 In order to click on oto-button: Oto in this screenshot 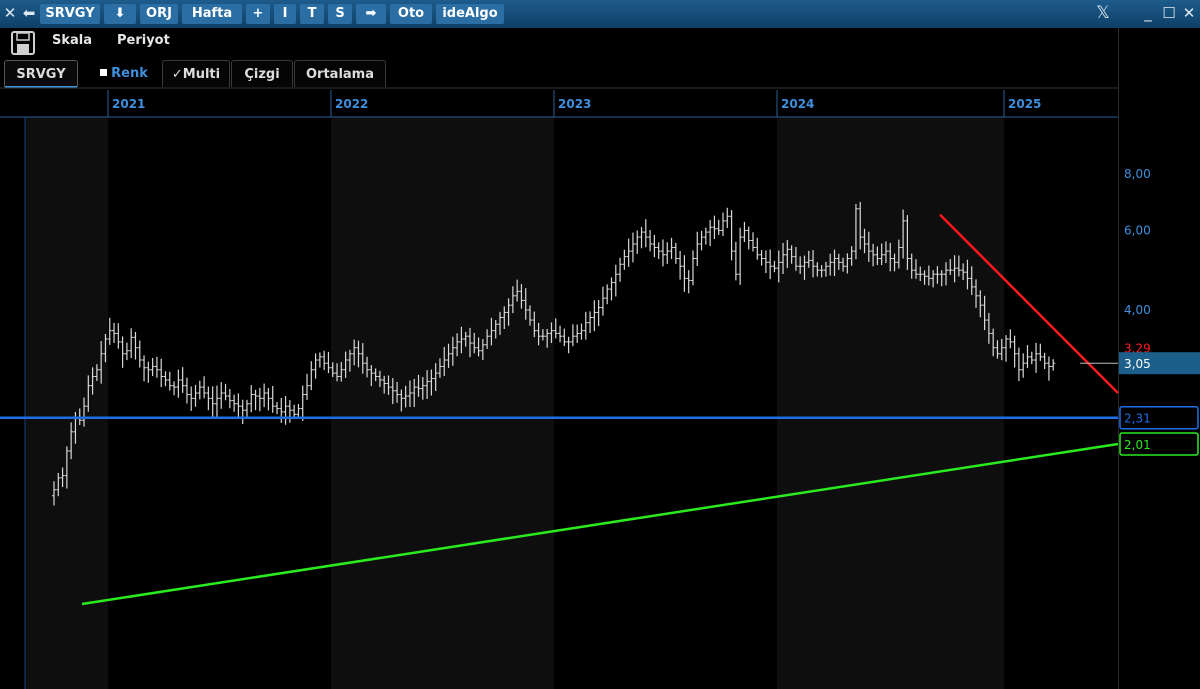, I will do `click(411, 14)`.